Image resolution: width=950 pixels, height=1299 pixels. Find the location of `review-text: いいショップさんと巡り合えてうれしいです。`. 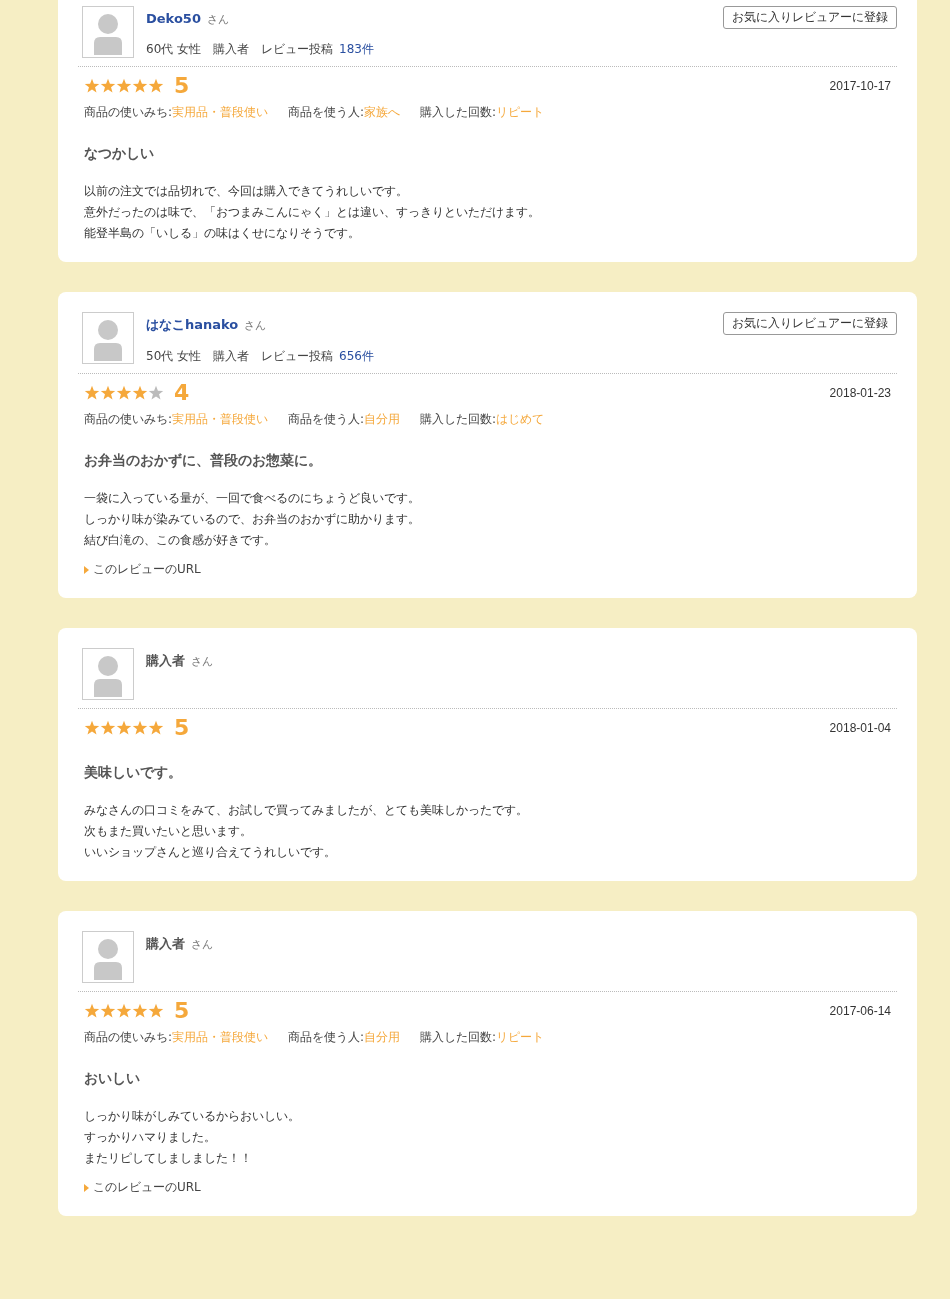

review-text: いいショップさんと巡り合えてうれしいです。 is located at coordinates (210, 852).